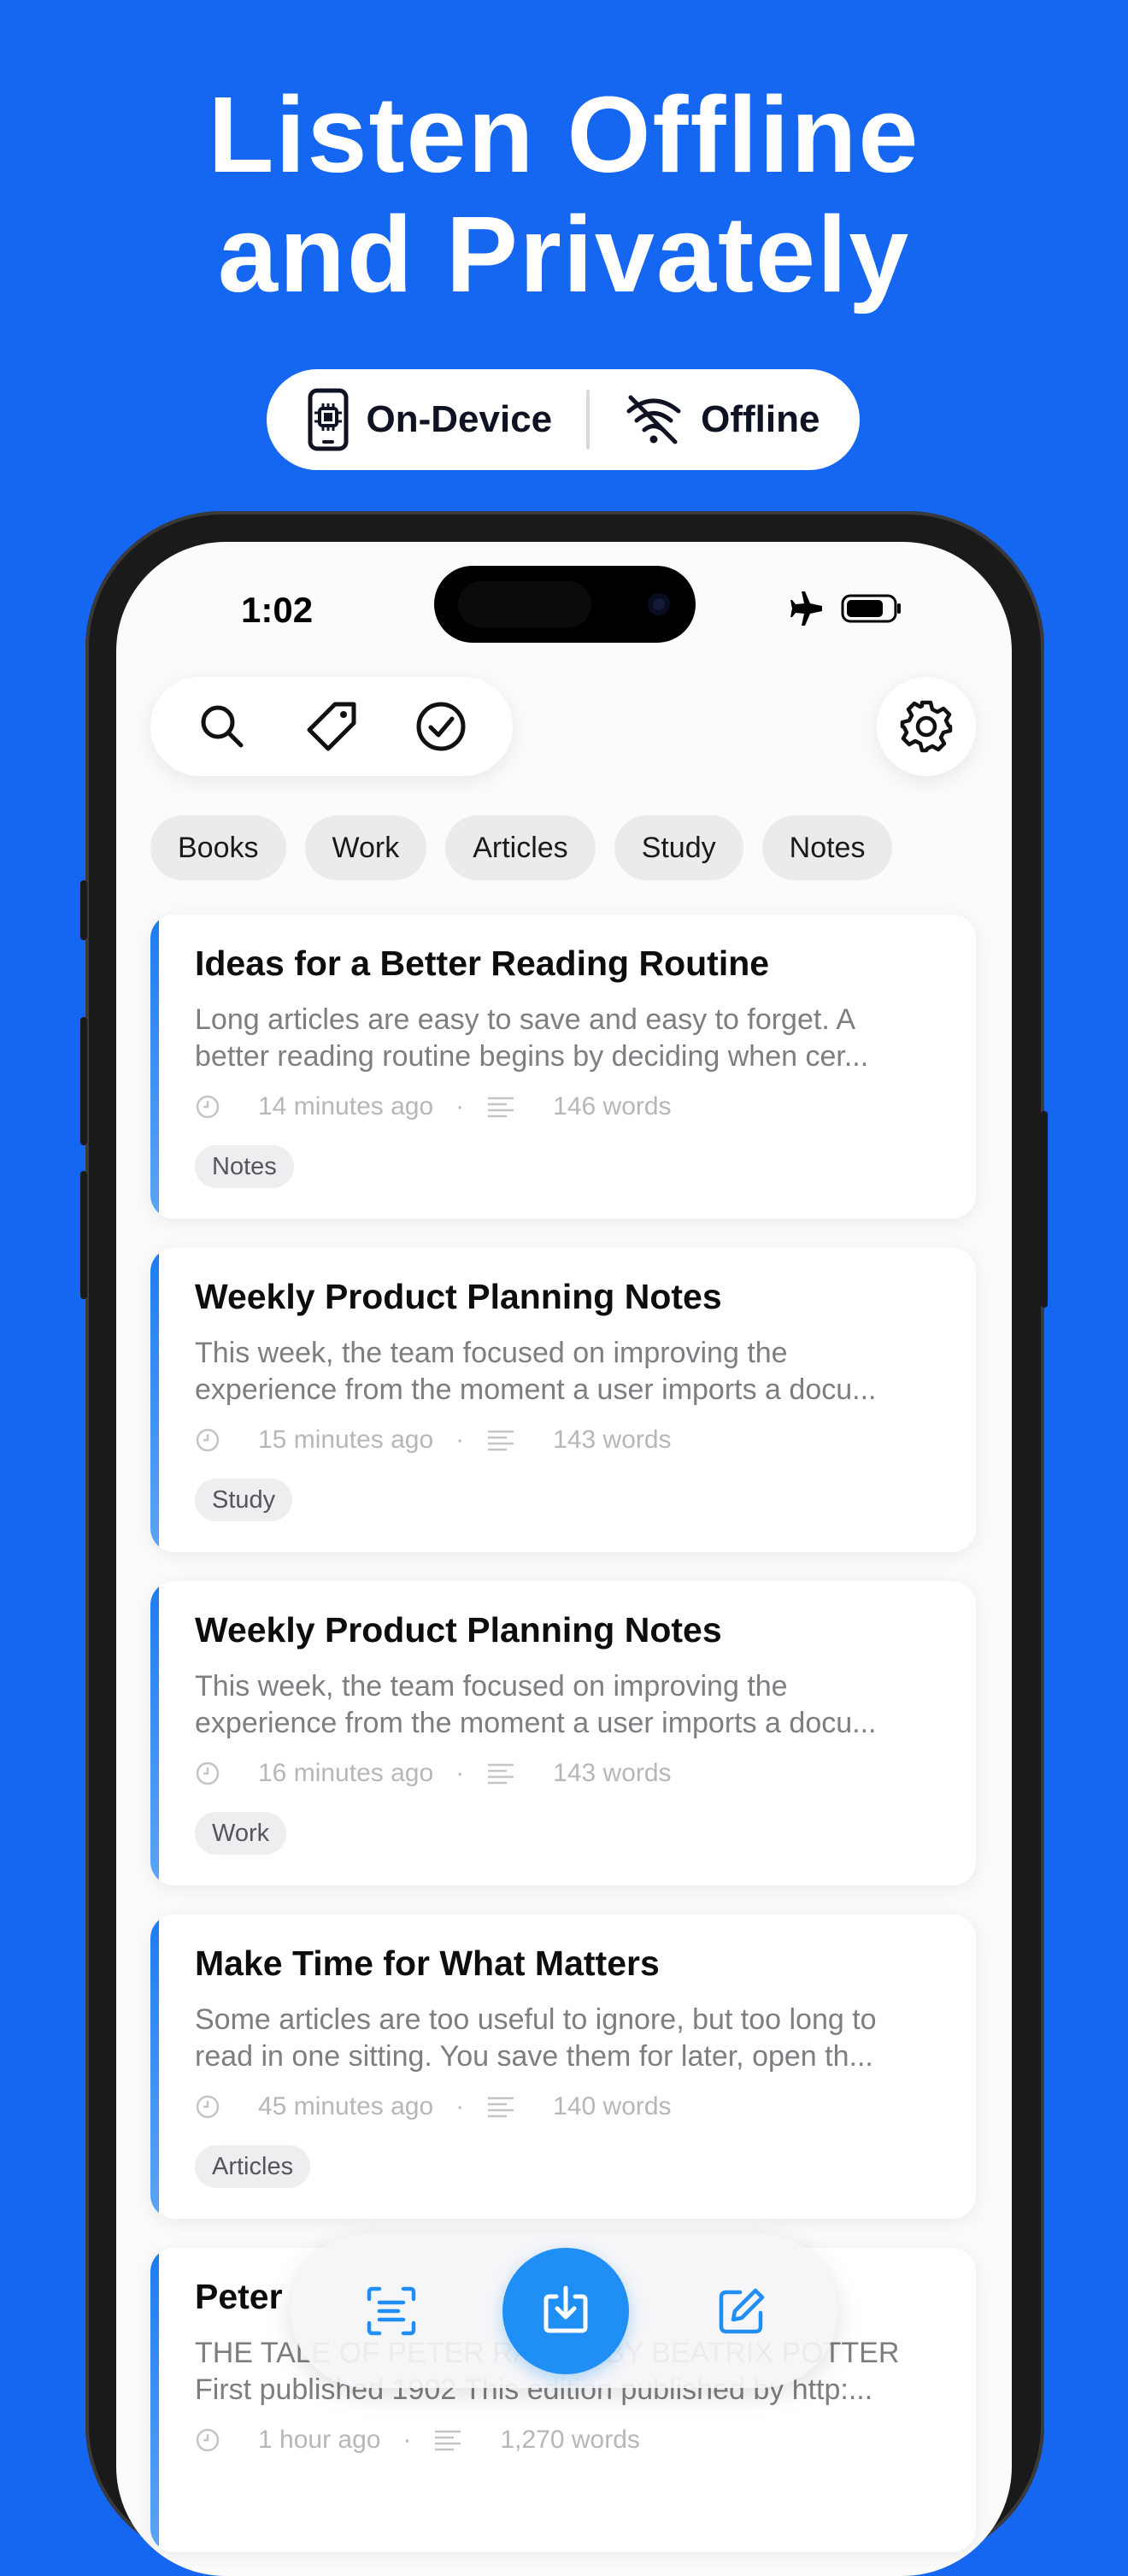 Image resolution: width=1128 pixels, height=2576 pixels. Describe the element at coordinates (659, 604) in the screenshot. I see `camera-icon` at that location.